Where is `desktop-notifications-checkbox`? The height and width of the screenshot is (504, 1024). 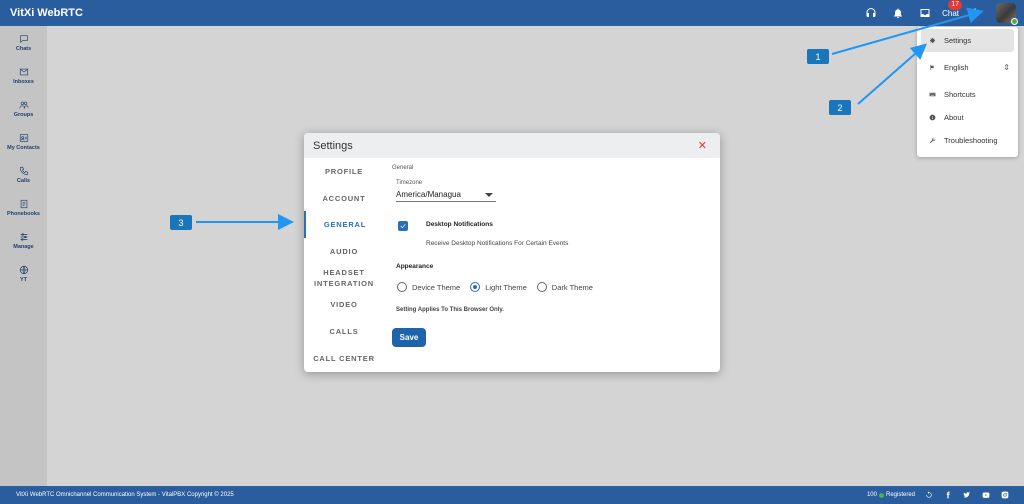
desktop-notifications-checkbox is located at coordinates (403, 226).